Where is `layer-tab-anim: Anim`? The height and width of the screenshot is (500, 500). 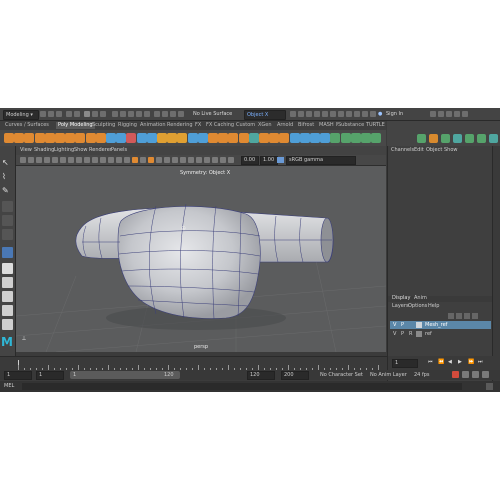
layer-tab-anim: Anim is located at coordinates (420, 298).